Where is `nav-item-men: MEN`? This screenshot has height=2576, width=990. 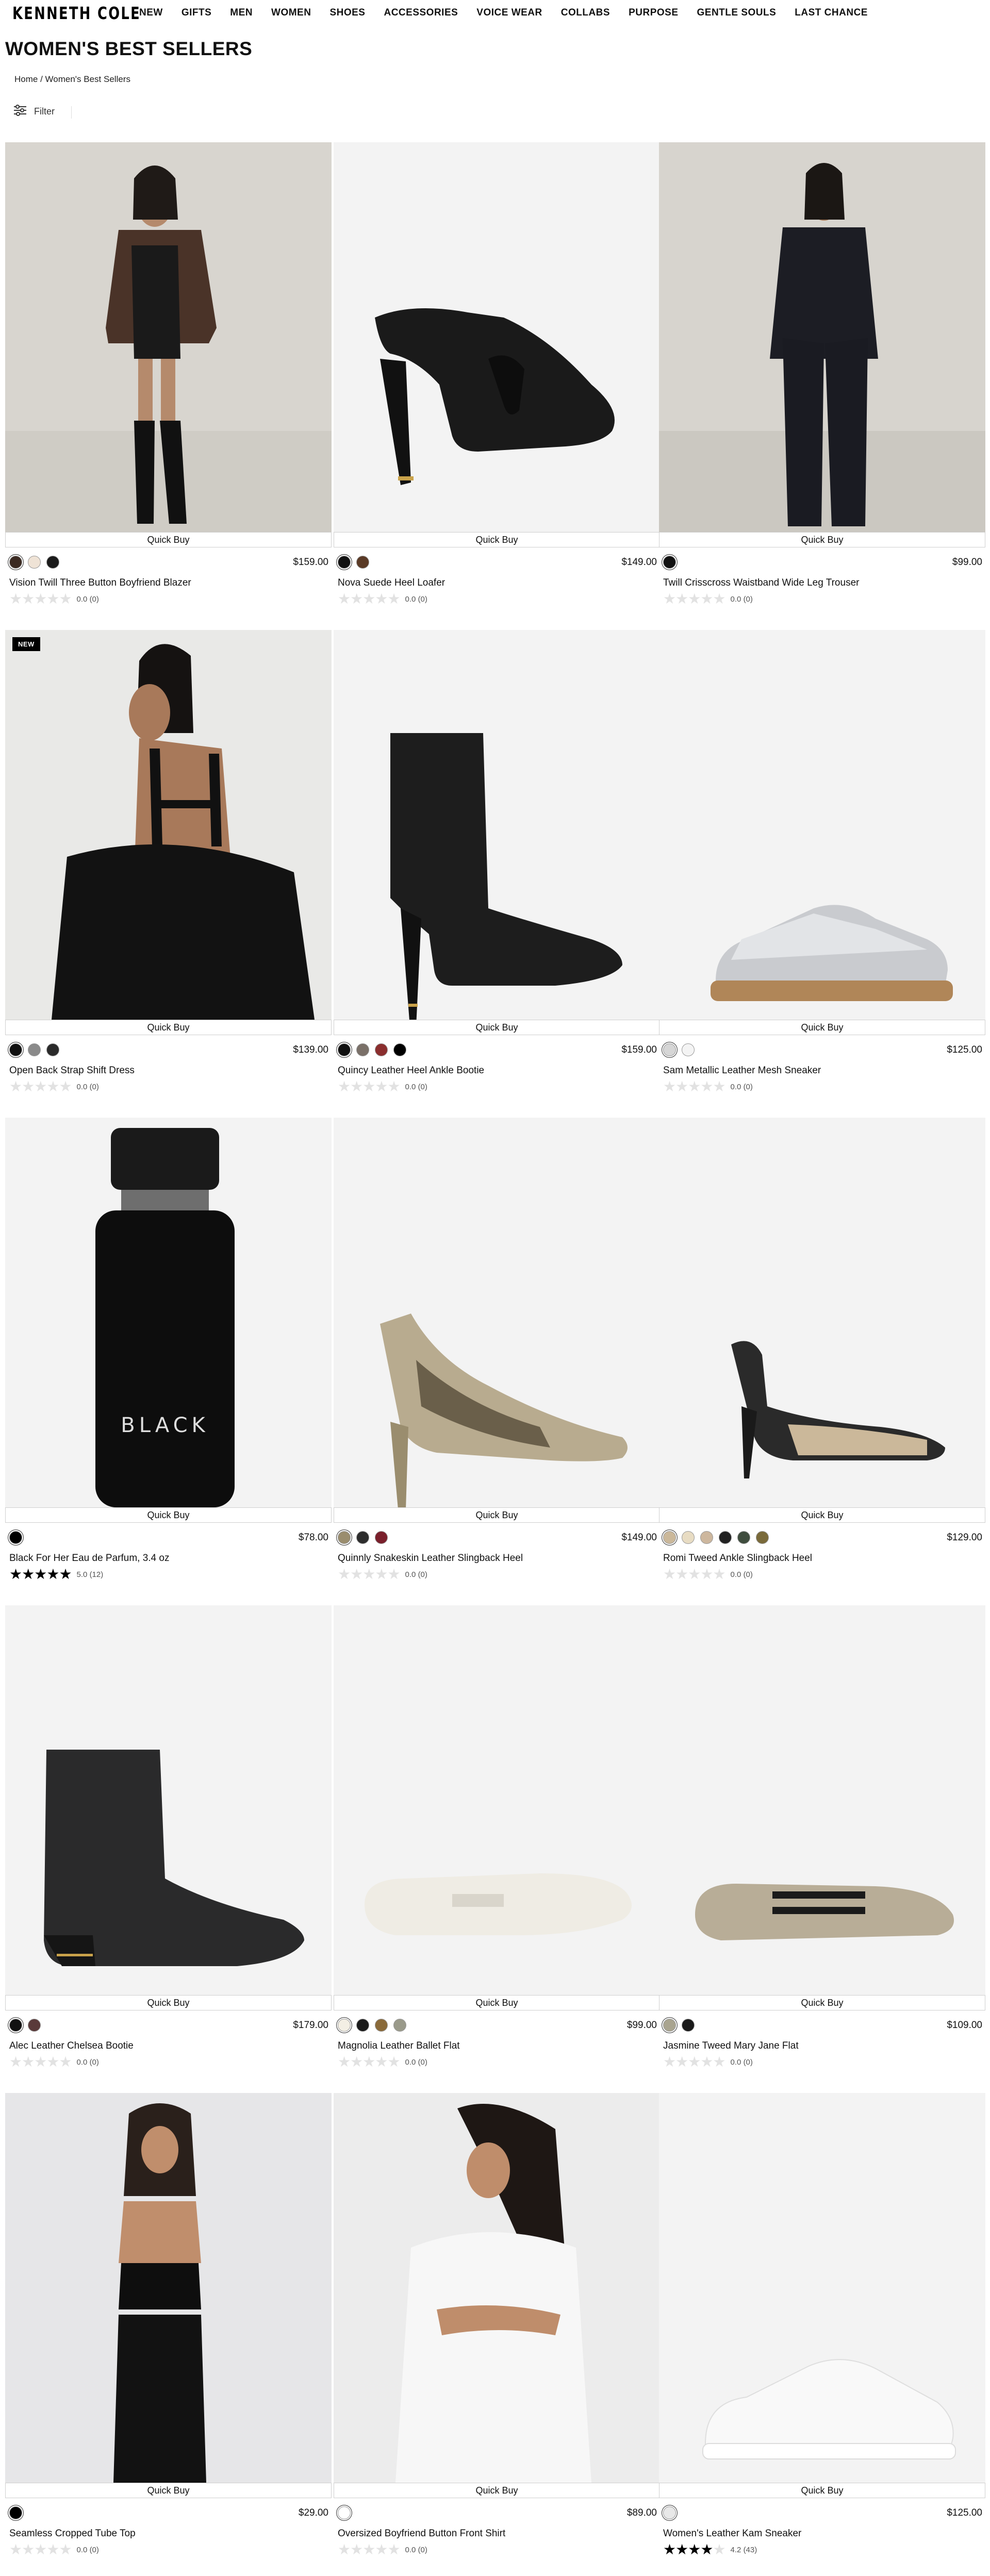 nav-item-men: MEN is located at coordinates (241, 13).